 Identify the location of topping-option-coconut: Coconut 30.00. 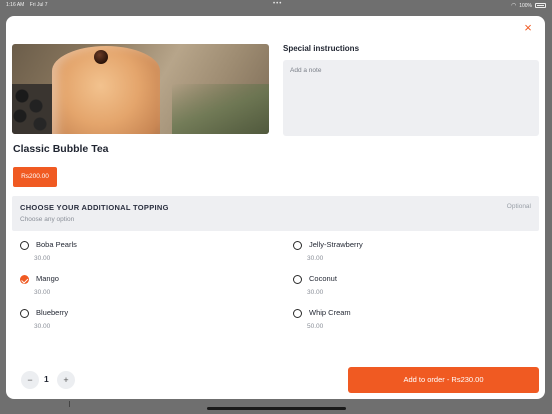
(408, 288).